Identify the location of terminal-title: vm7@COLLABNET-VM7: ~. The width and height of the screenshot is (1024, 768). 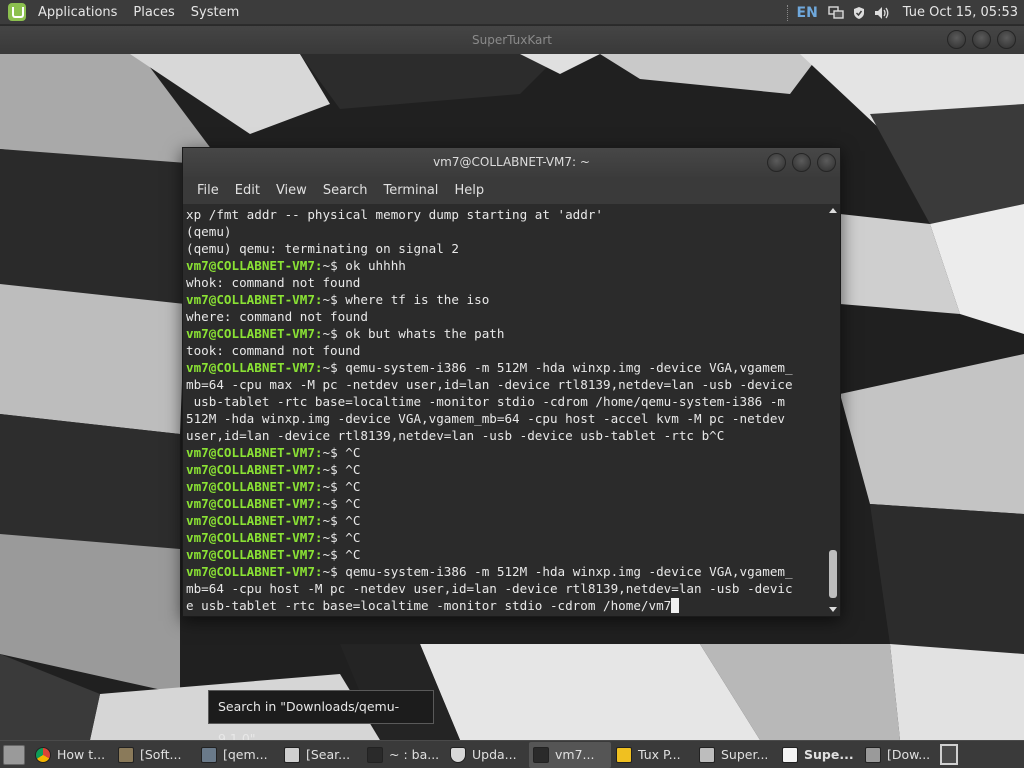
(511, 162).